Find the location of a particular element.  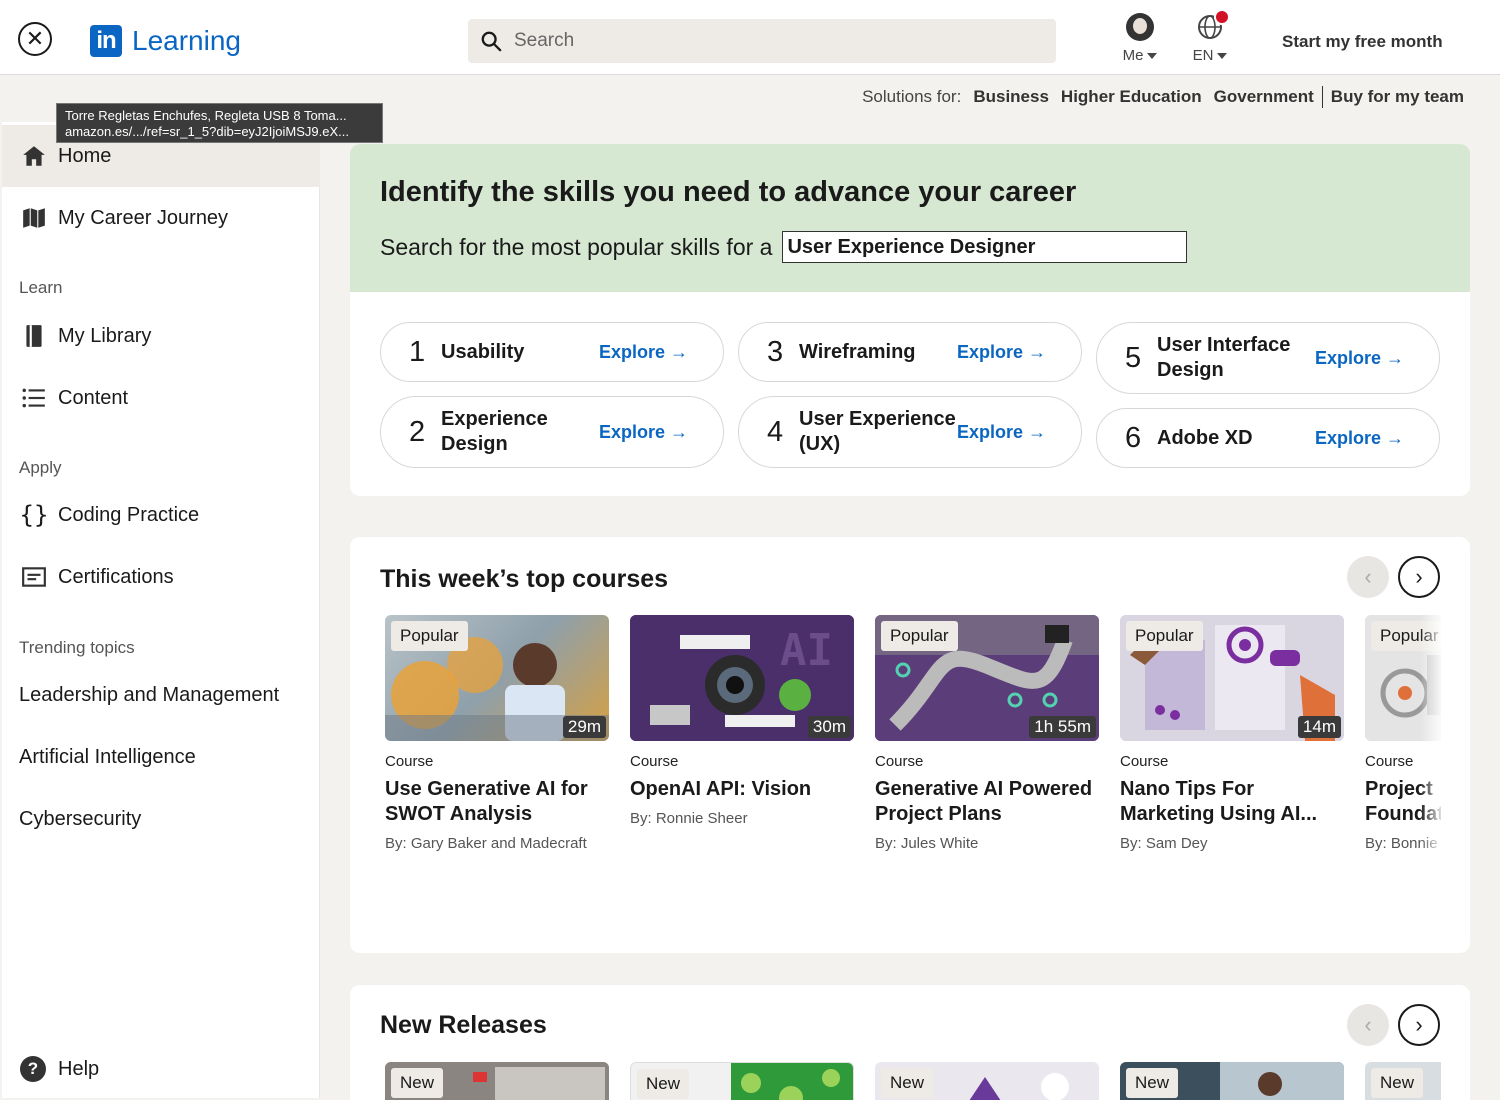

course-title: Use Generative AI for SWOT Analysis is located at coordinates (486, 801).